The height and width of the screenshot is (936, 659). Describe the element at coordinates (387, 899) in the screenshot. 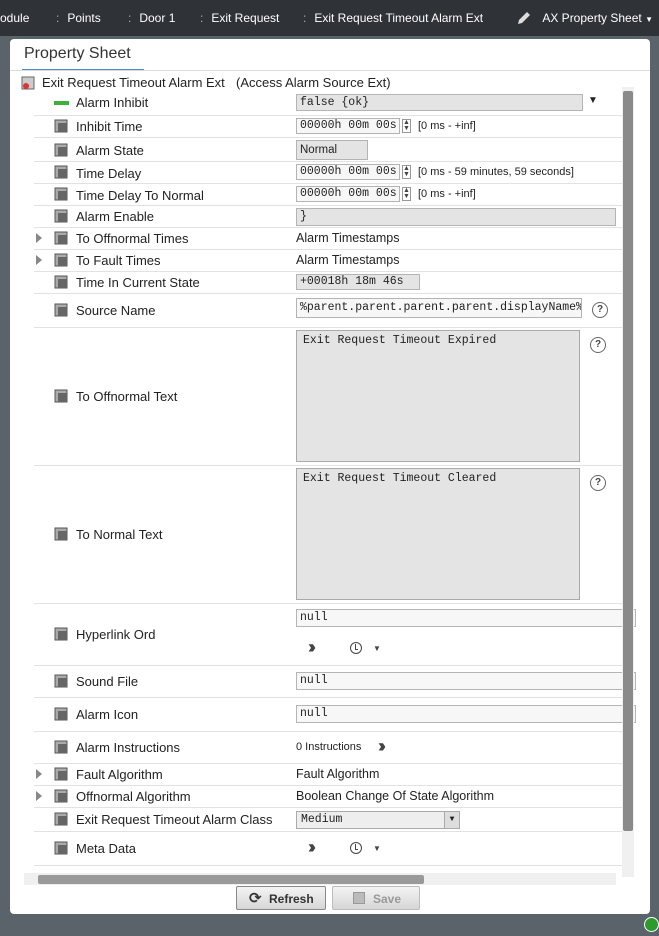

I see `save-label: Save` at that location.